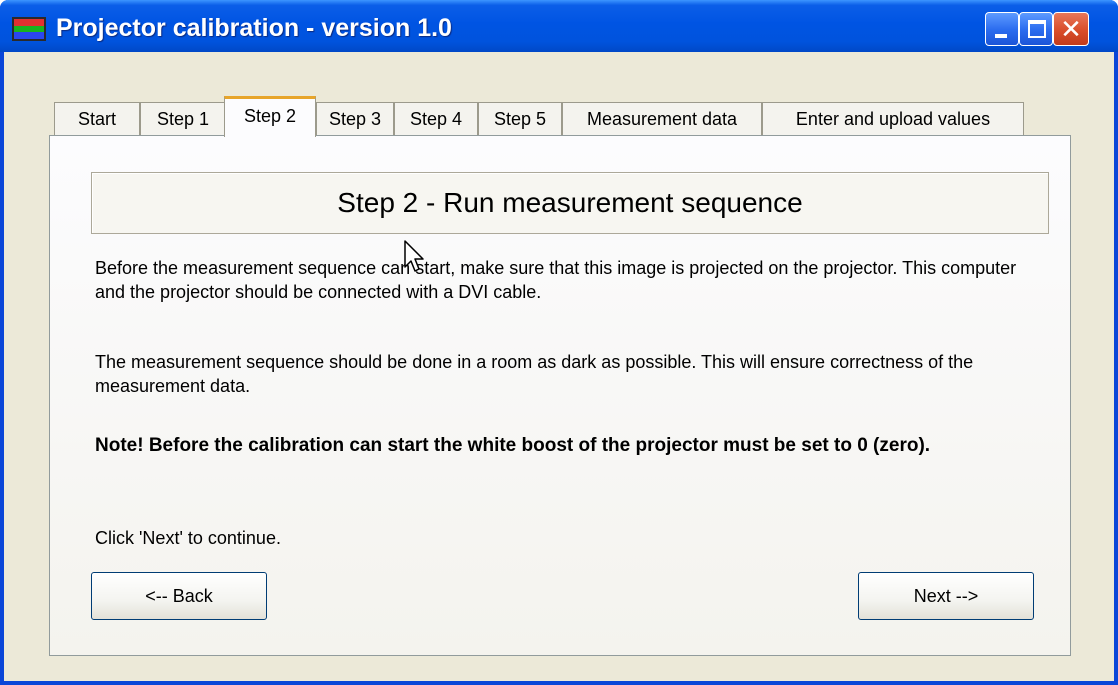 The height and width of the screenshot is (685, 1118). Describe the element at coordinates (520, 119) in the screenshot. I see `tab-step-5: Step 5` at that location.